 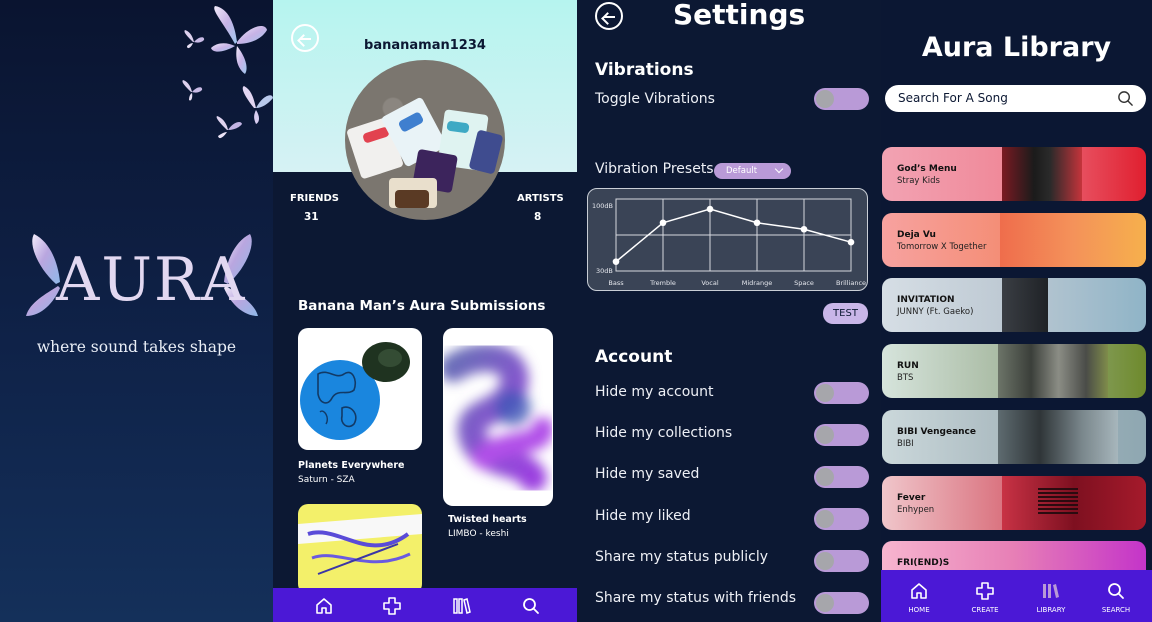 I want to click on test-button: TEST, so click(x=845, y=313).